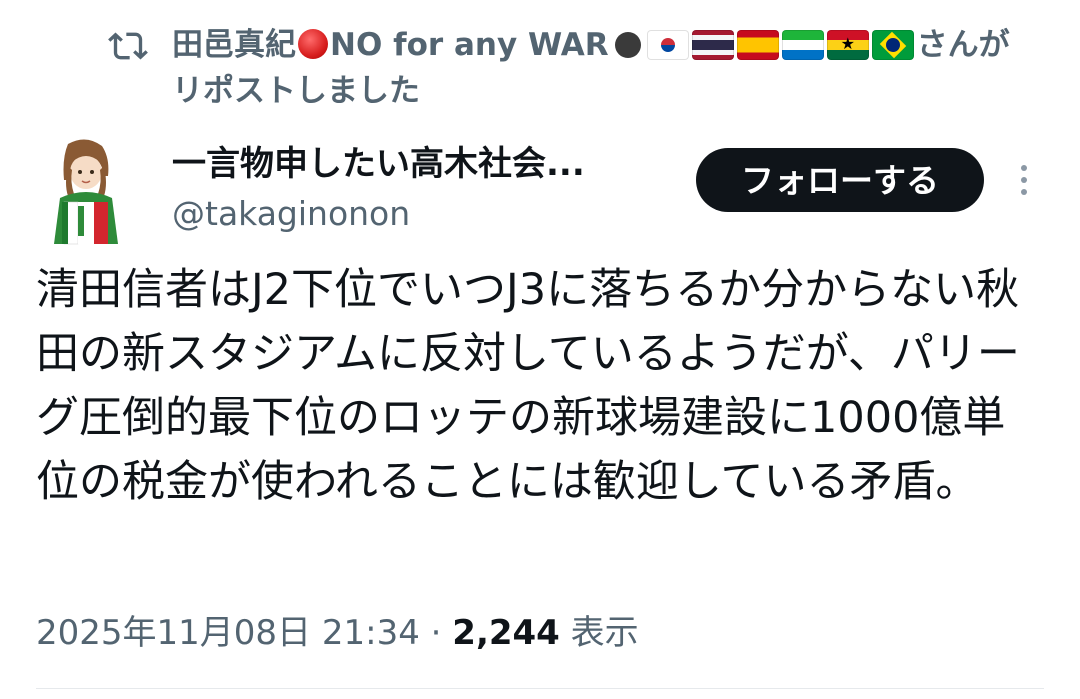 This screenshot has width=1080, height=699. What do you see at coordinates (1024, 180) in the screenshot?
I see `more-options-icon` at bounding box center [1024, 180].